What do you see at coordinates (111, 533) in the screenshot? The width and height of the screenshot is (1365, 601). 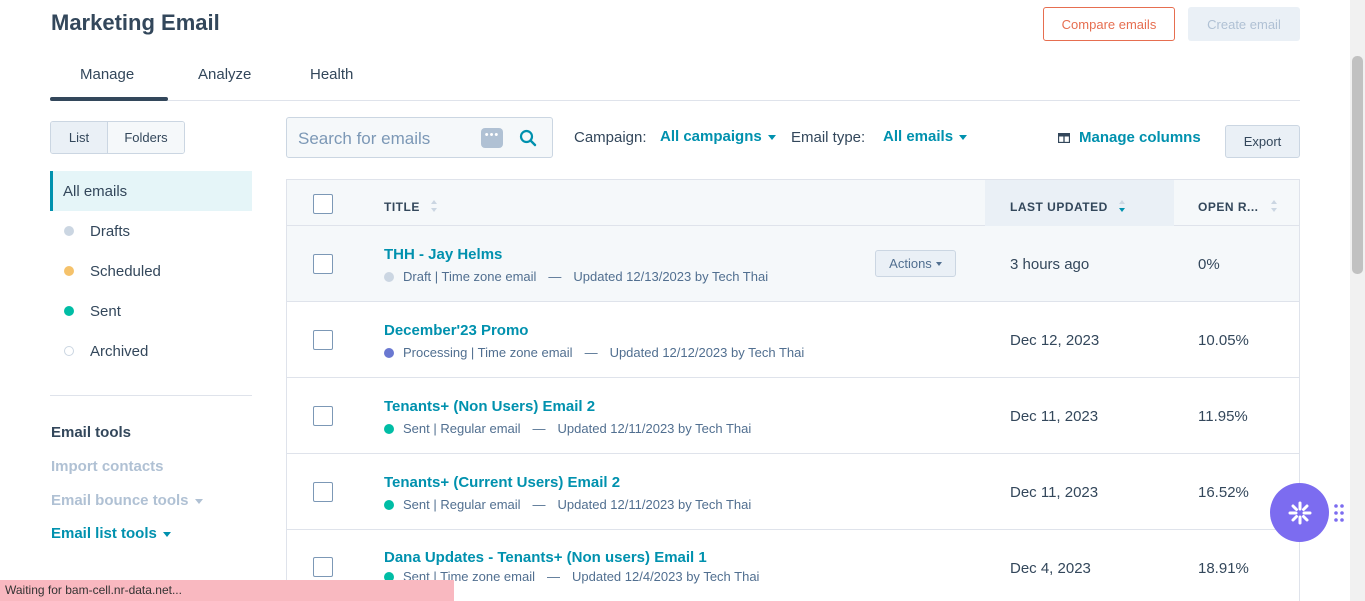 I see `email-list-tools-link: Email list tools` at bounding box center [111, 533].